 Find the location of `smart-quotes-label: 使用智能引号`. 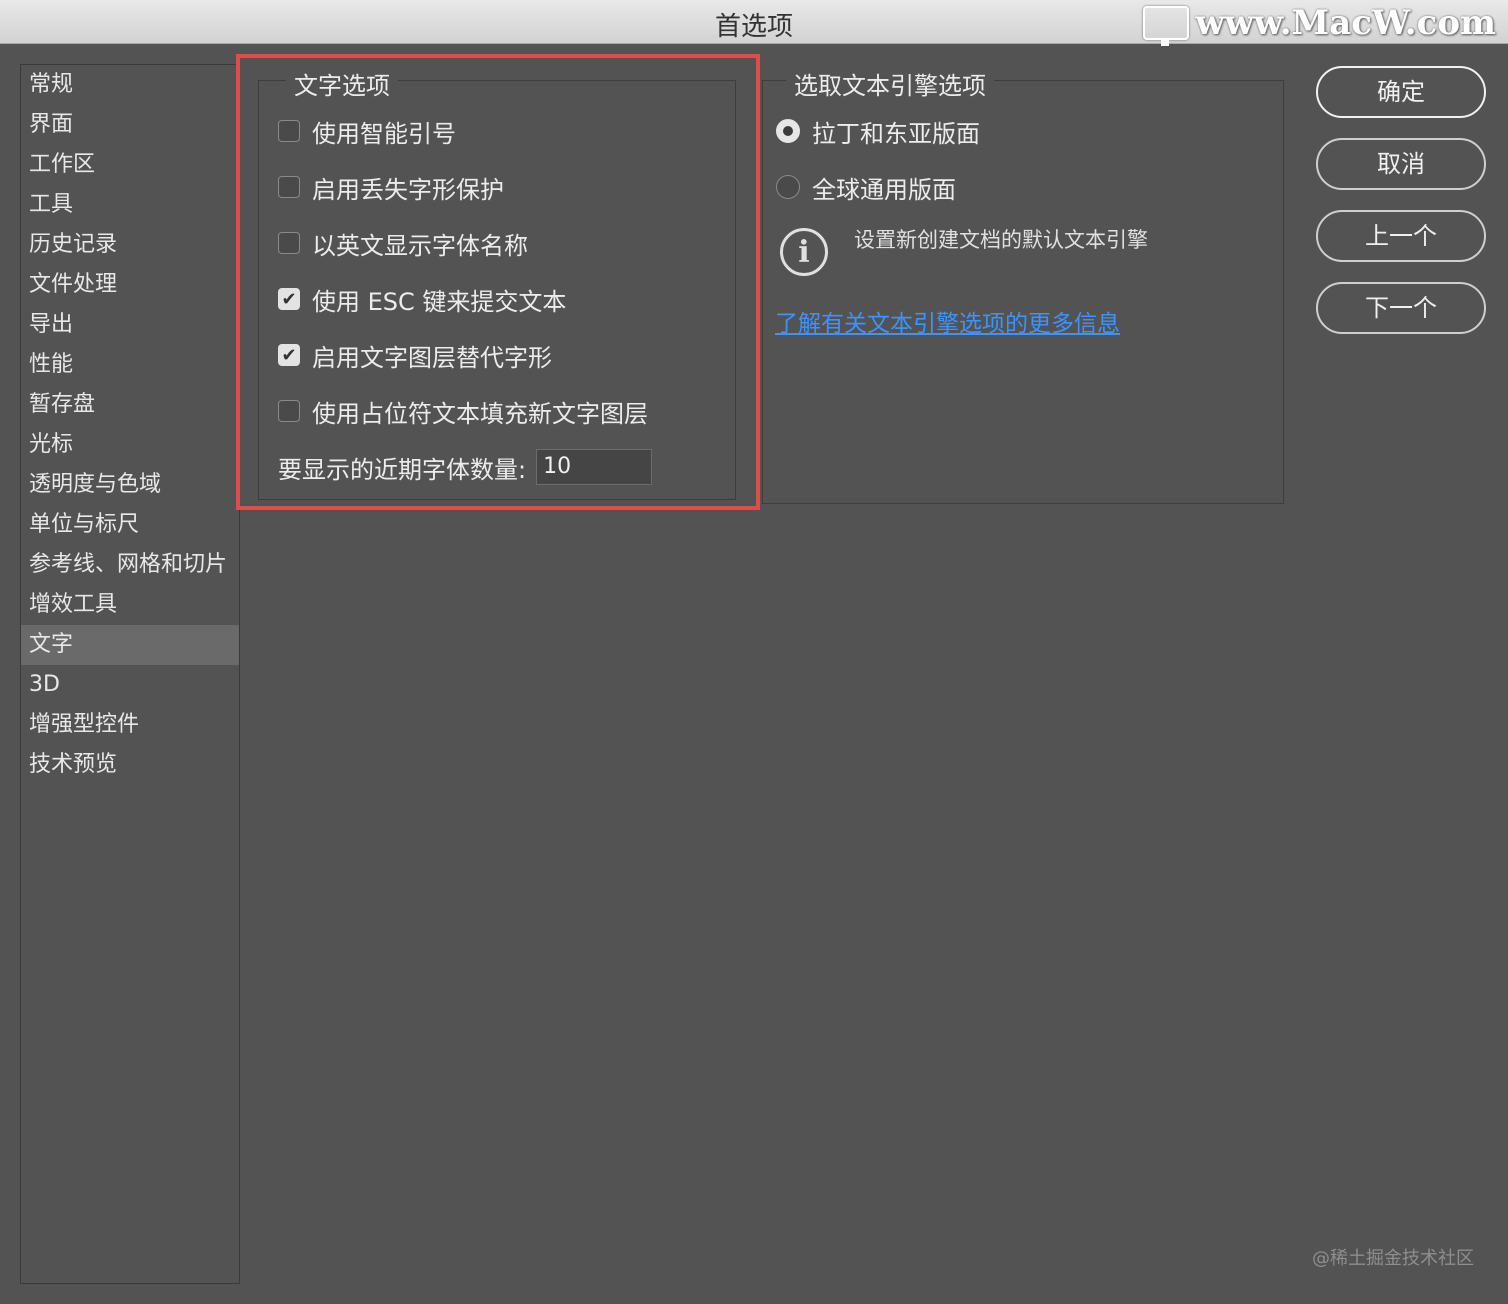

smart-quotes-label: 使用智能引号 is located at coordinates (384, 133).